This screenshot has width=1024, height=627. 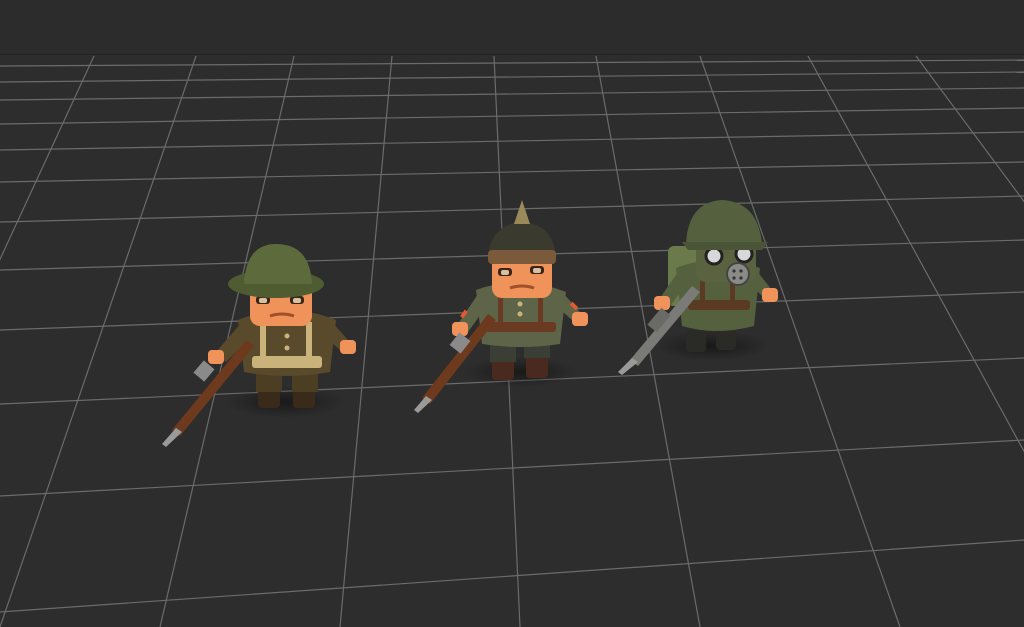 I want to click on gas-mask-eye-left, so click(x=714, y=256).